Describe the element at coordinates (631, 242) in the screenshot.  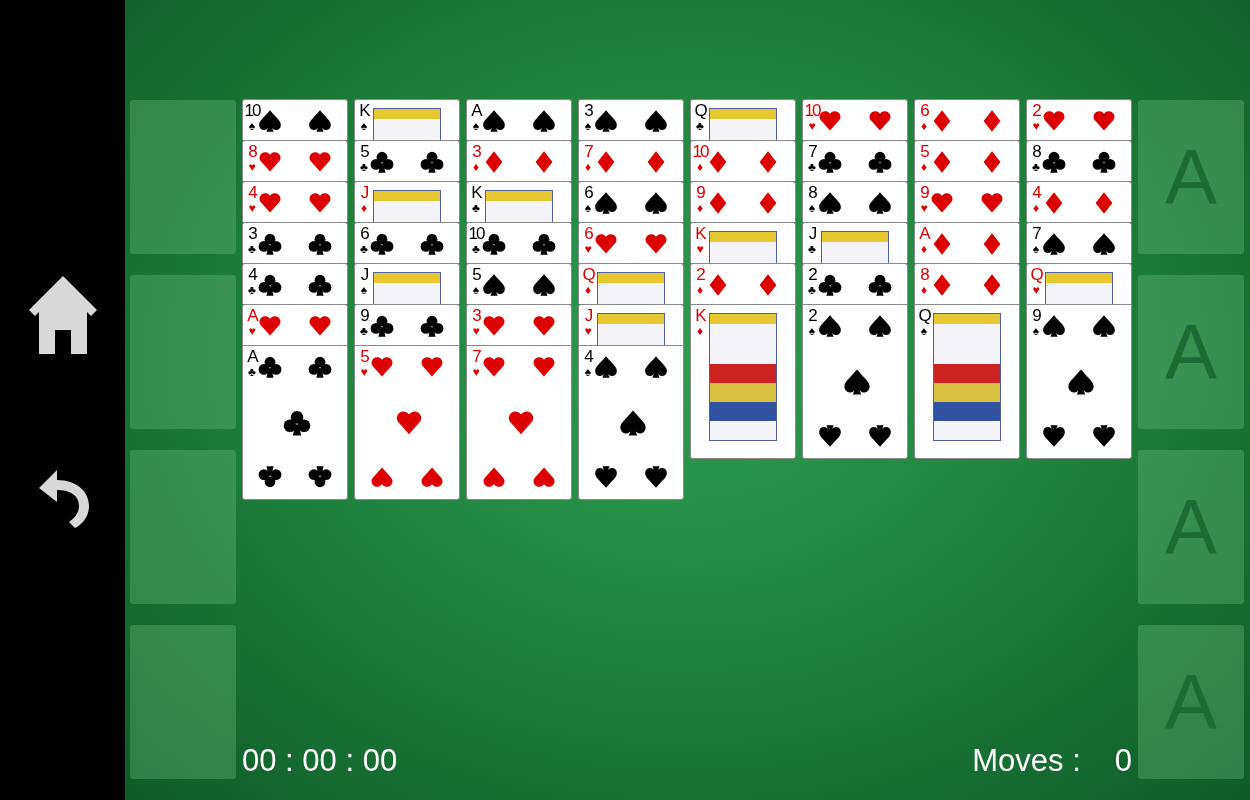
I see `playing-card: 6 ♥` at that location.